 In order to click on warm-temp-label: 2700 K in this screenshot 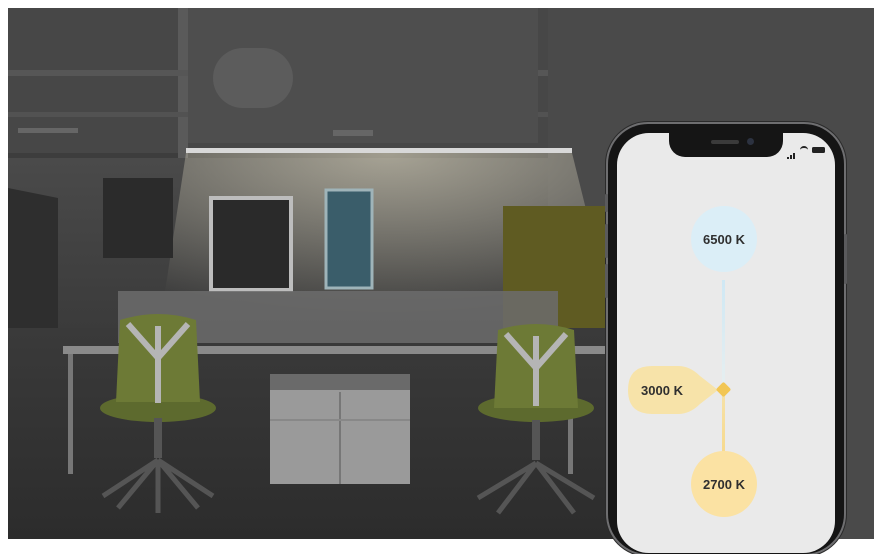, I will do `click(724, 484)`.